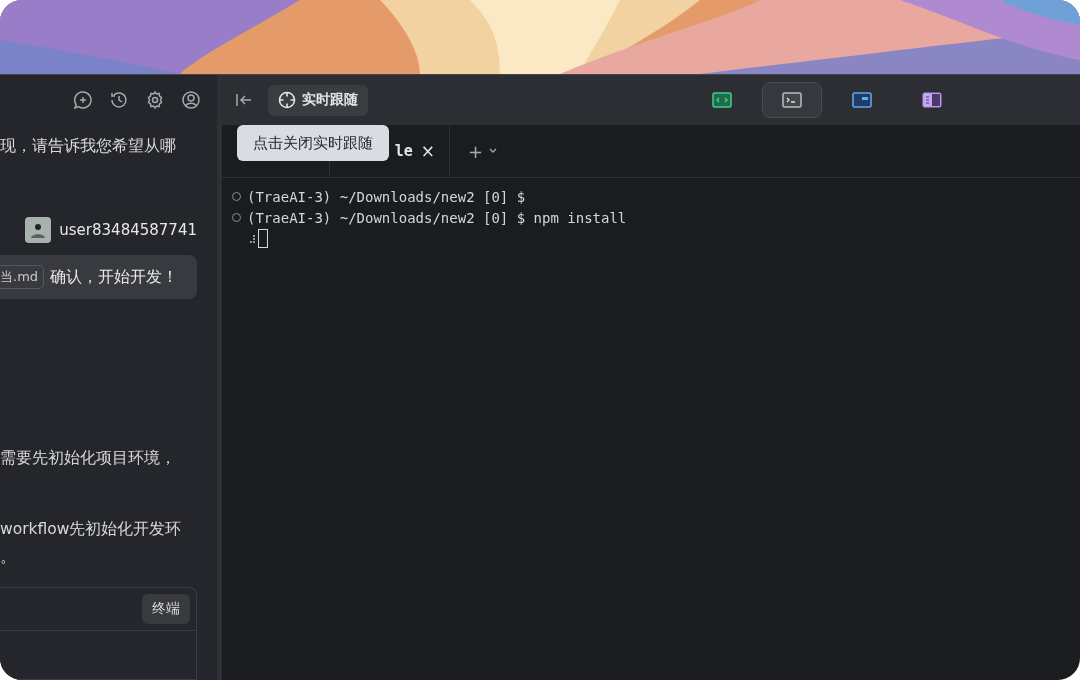 The image size is (1080, 680). Describe the element at coordinates (191, 100) in the screenshot. I see `account-icon` at that location.